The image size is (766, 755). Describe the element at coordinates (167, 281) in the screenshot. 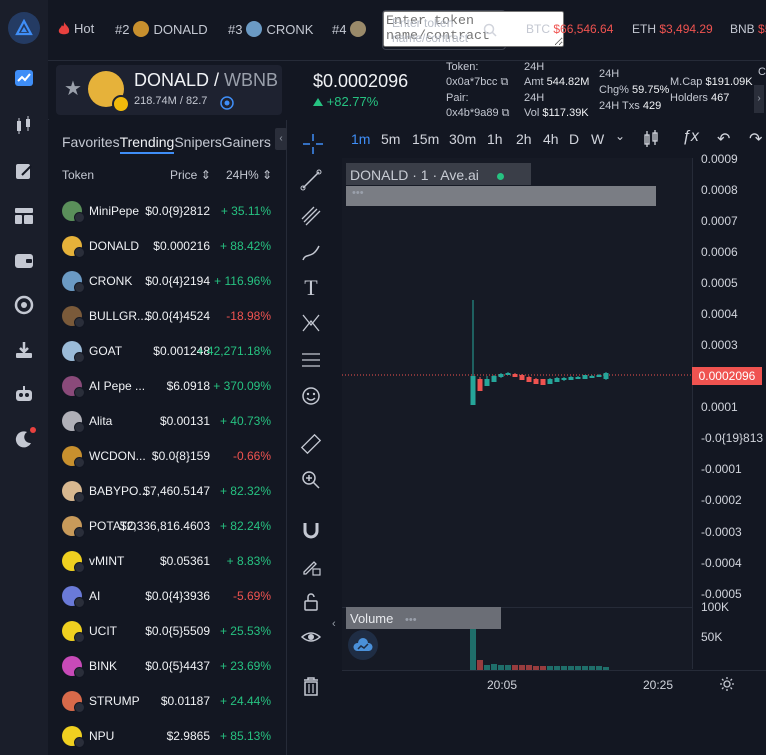

I see `token-row: CRONK $0.0{4}2194 + 116.96%` at that location.